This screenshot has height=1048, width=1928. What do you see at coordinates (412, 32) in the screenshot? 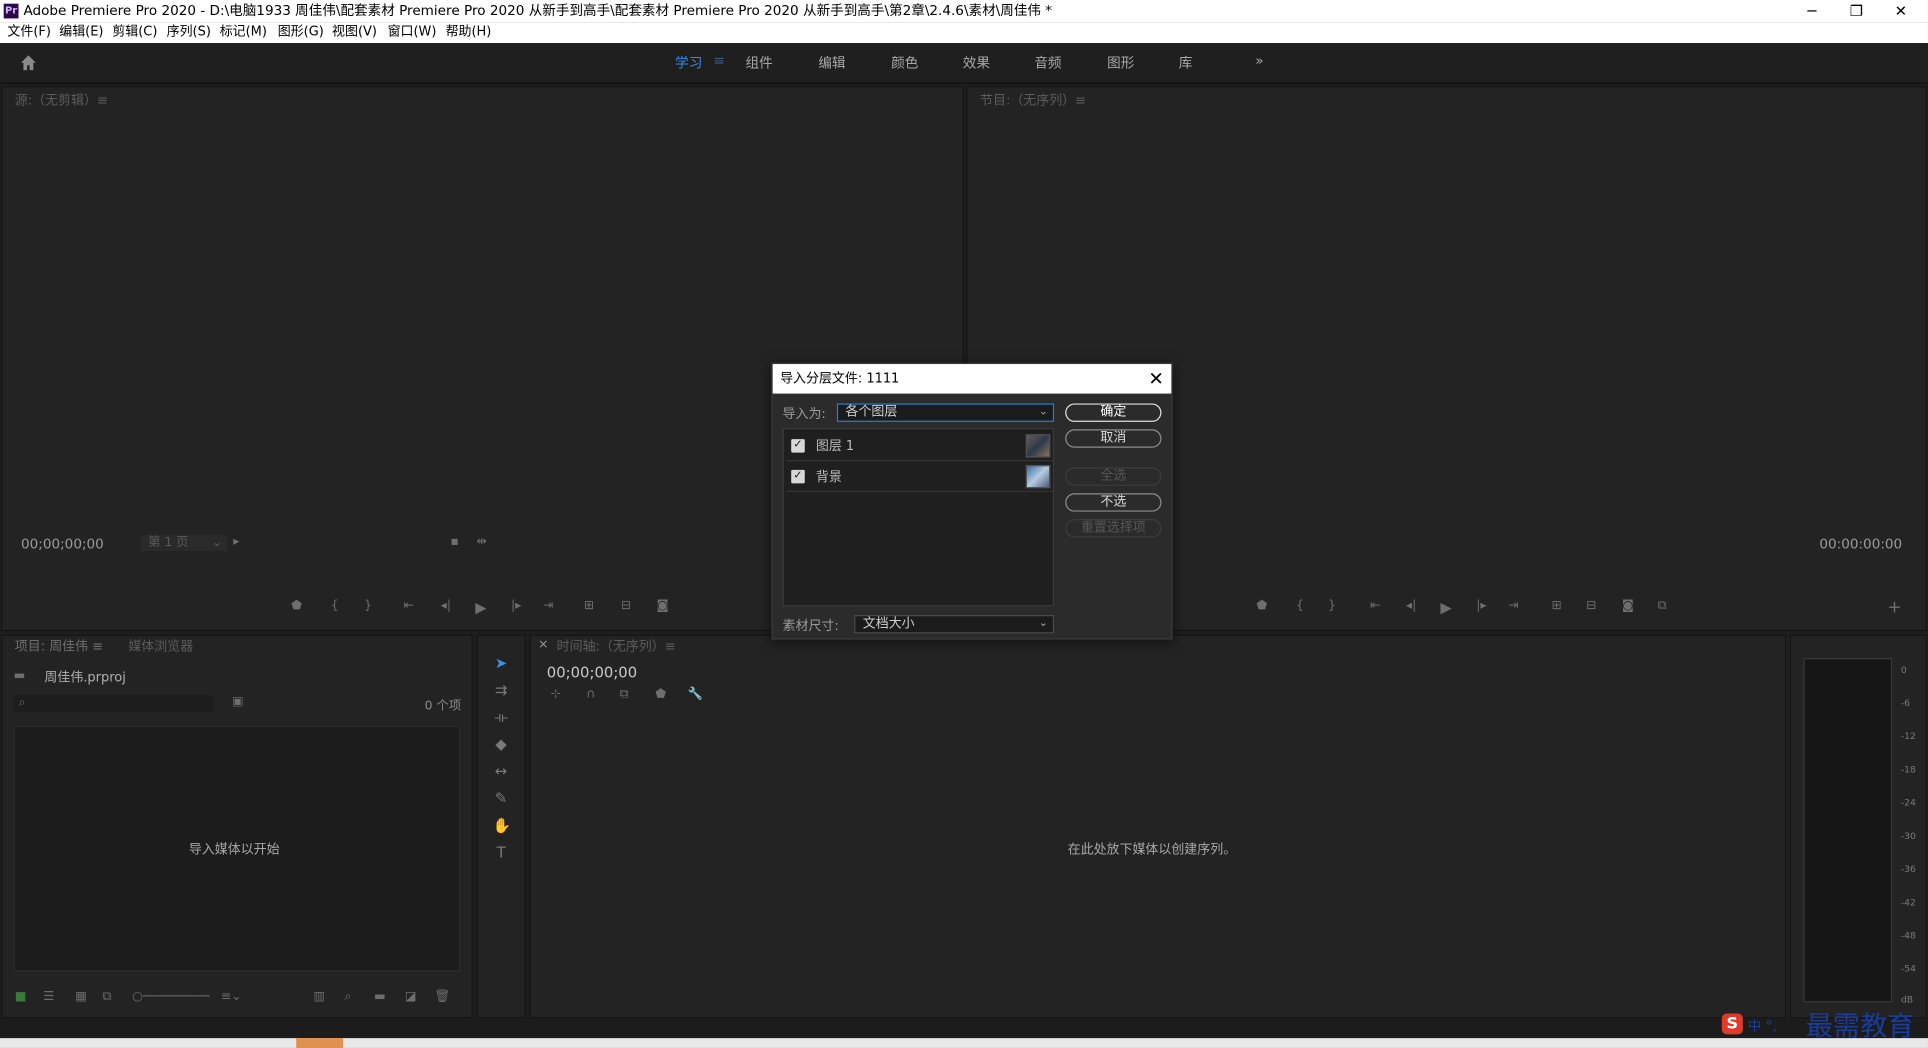
I see `menu-window: 窗口(W)` at bounding box center [412, 32].